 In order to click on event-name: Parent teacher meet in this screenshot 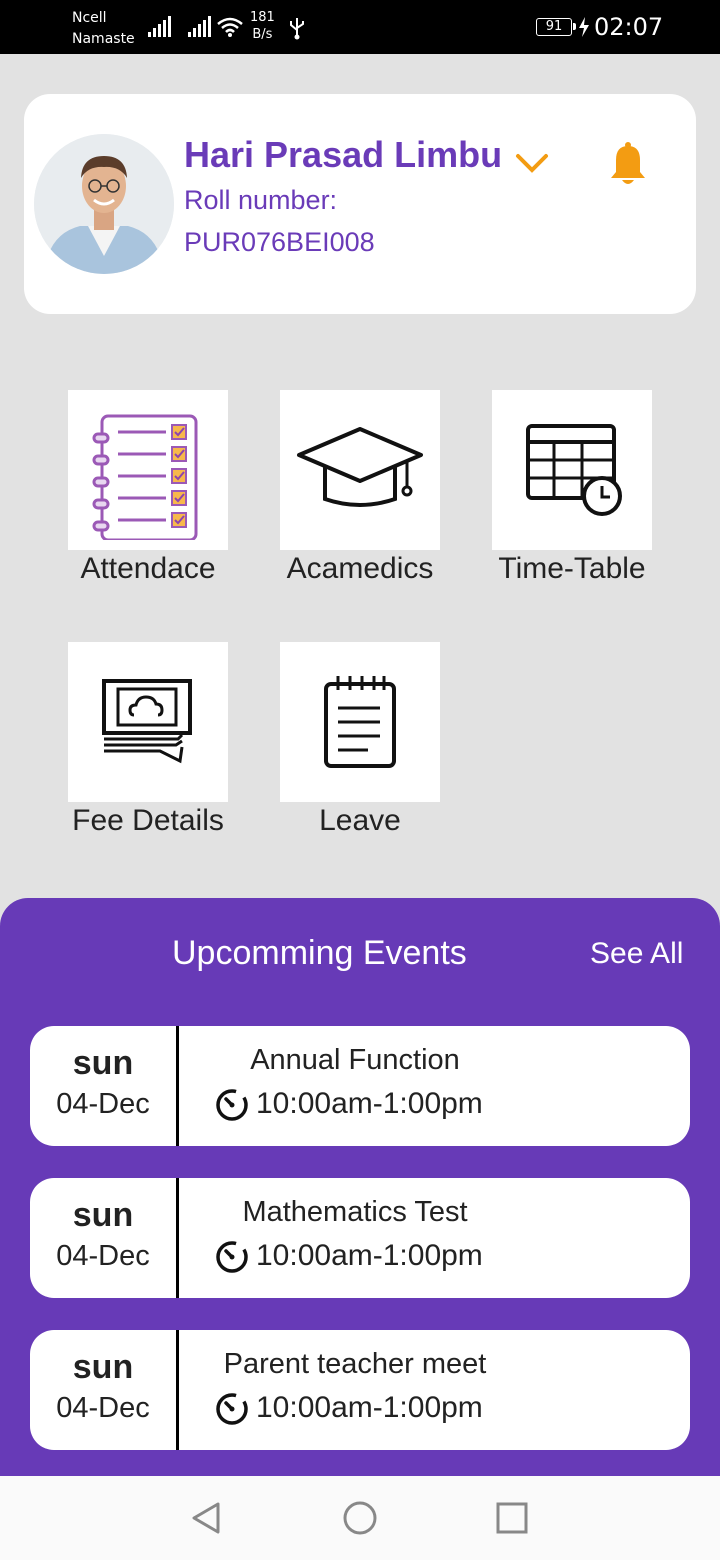, I will do `click(355, 1364)`.